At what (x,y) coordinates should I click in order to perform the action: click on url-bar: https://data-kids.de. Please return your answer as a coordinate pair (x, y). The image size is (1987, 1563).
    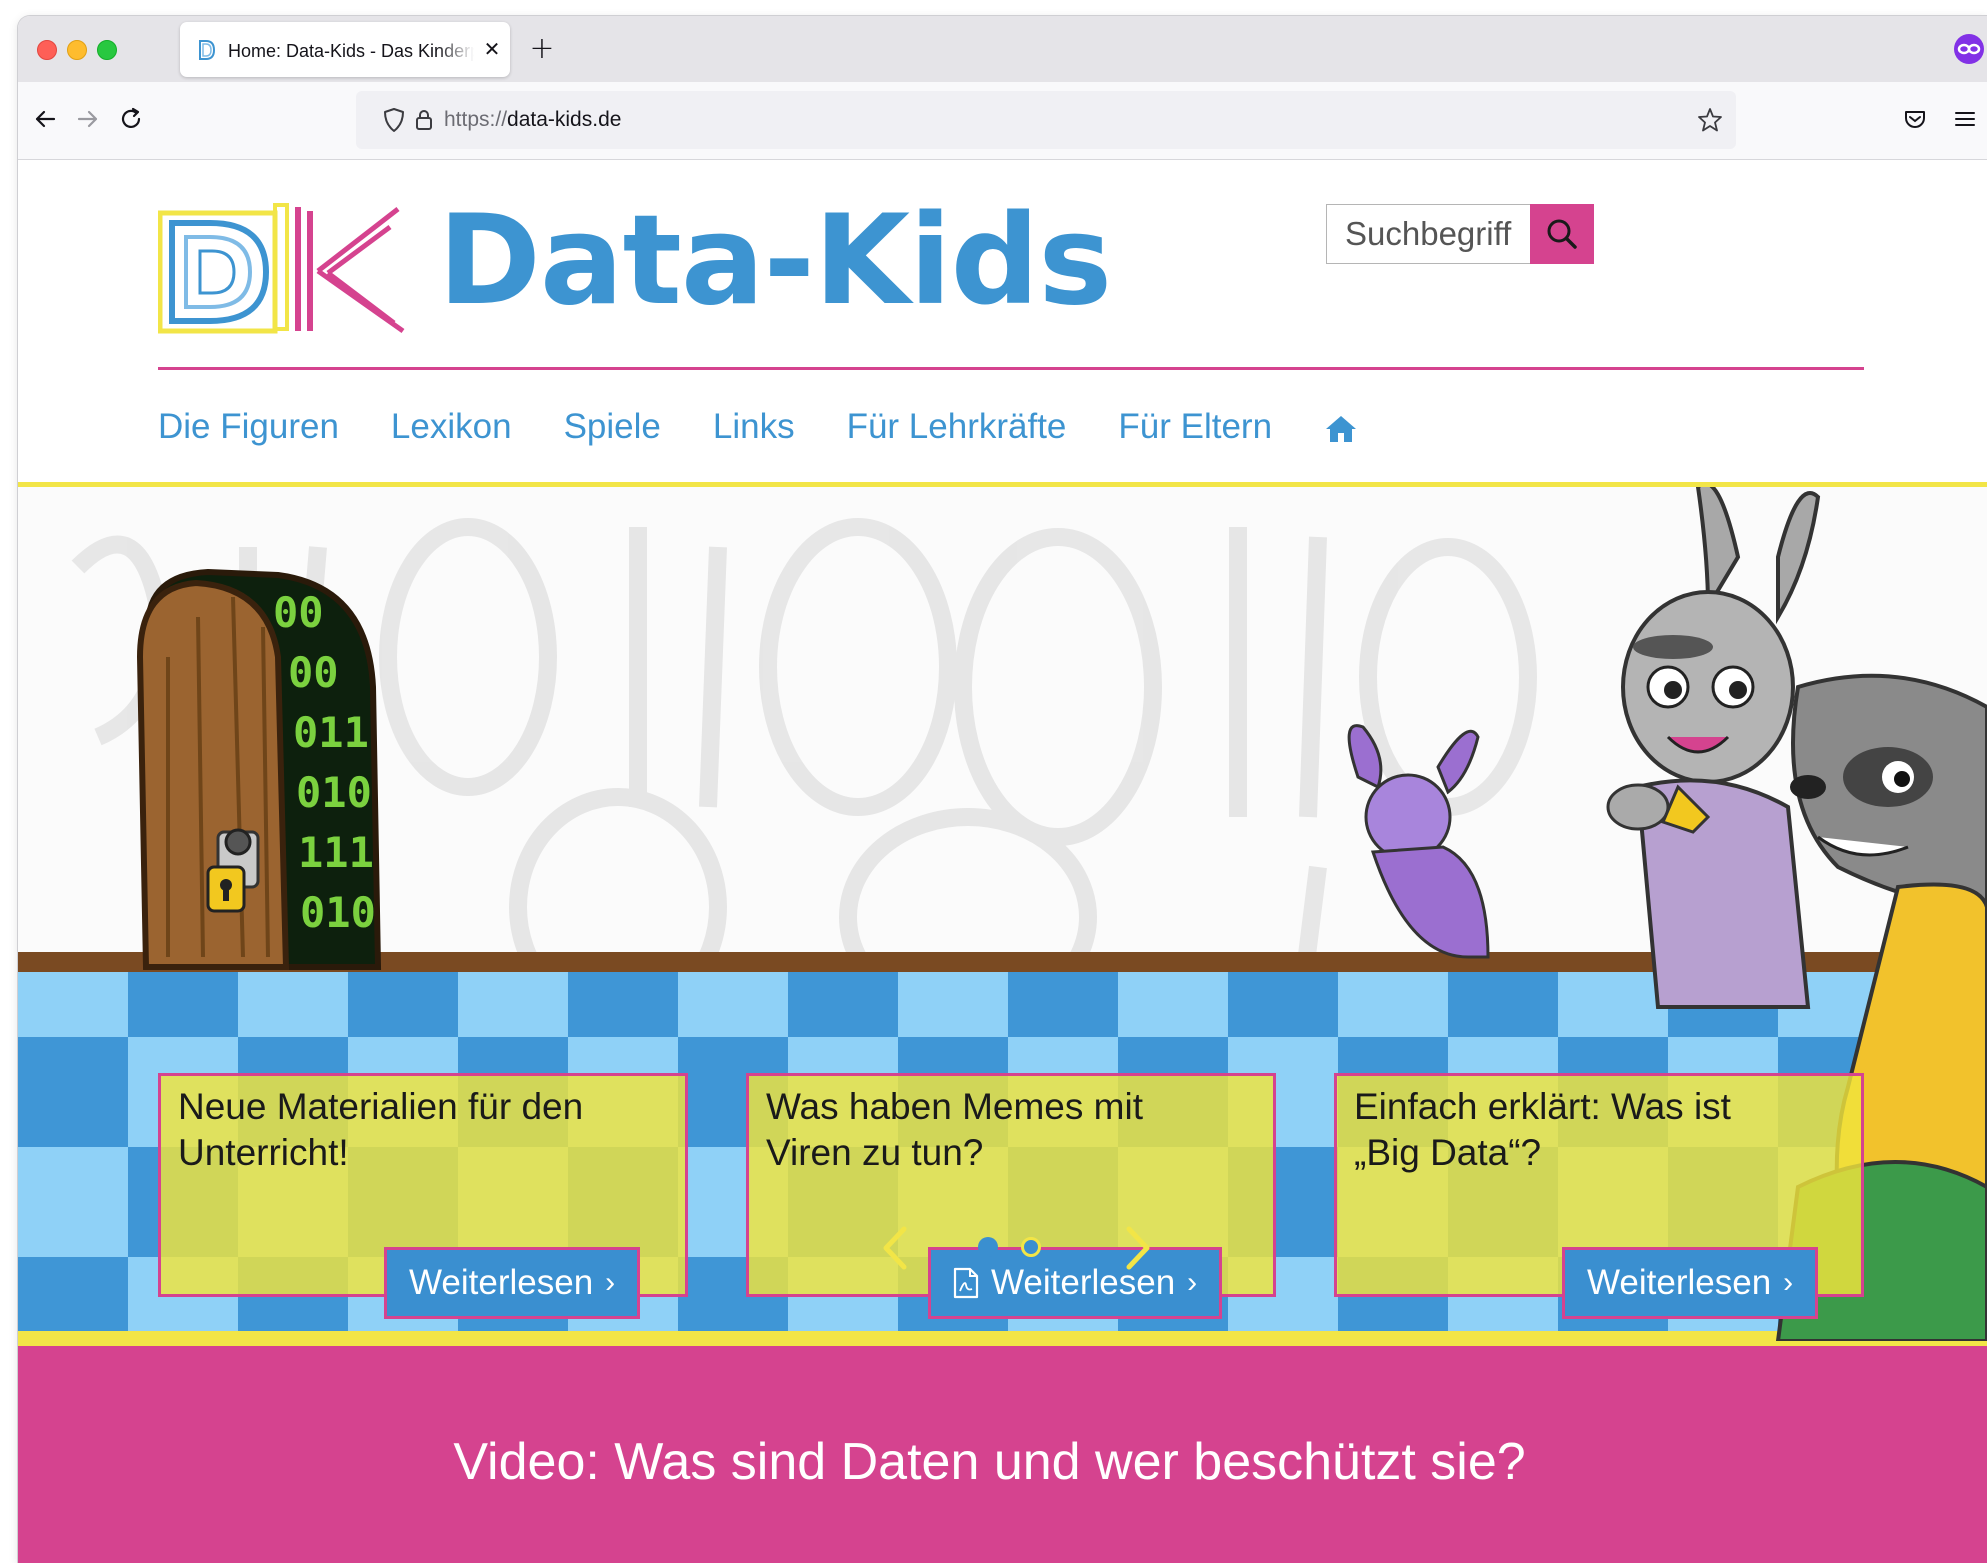
    Looking at the image, I should click on (1046, 120).